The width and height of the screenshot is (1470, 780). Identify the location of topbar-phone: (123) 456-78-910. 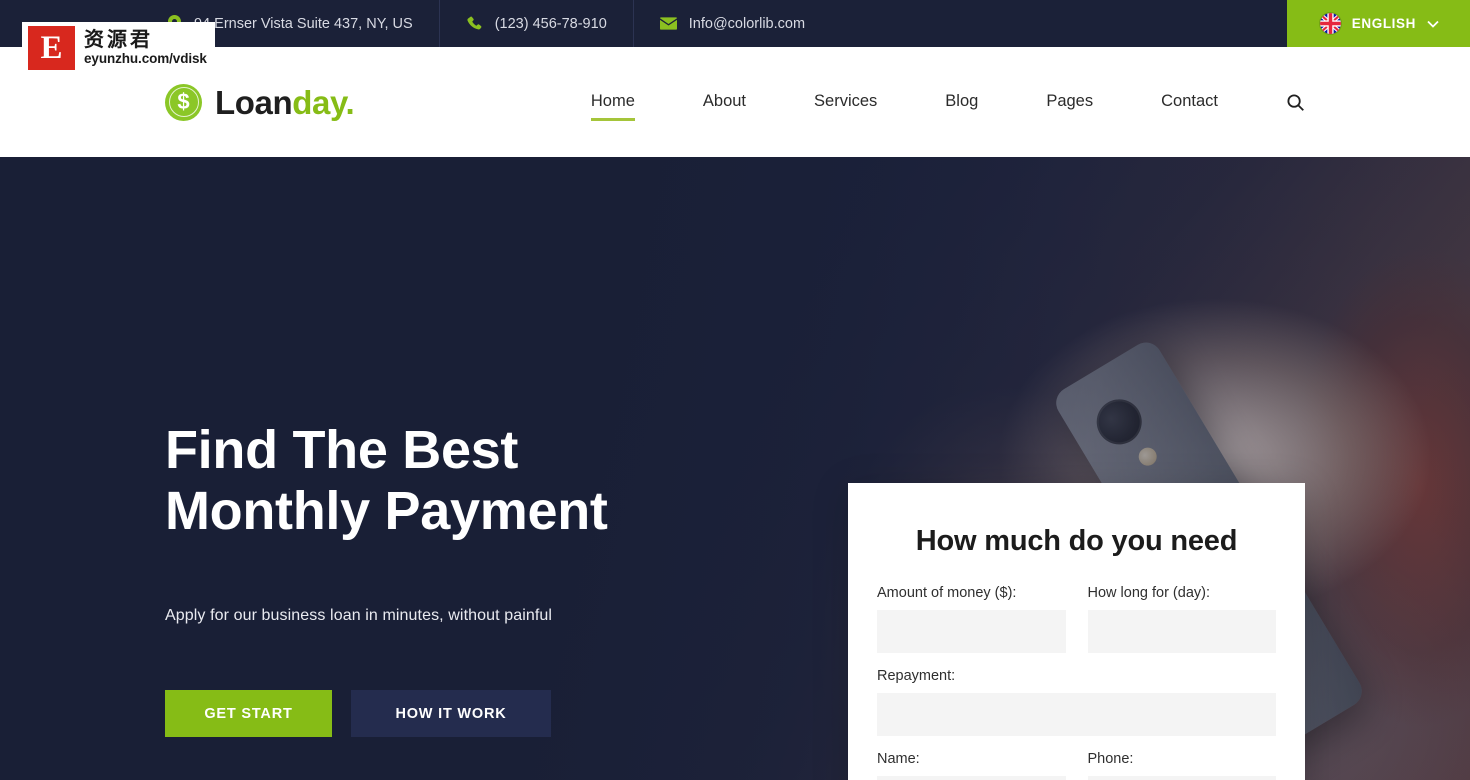
(550, 23).